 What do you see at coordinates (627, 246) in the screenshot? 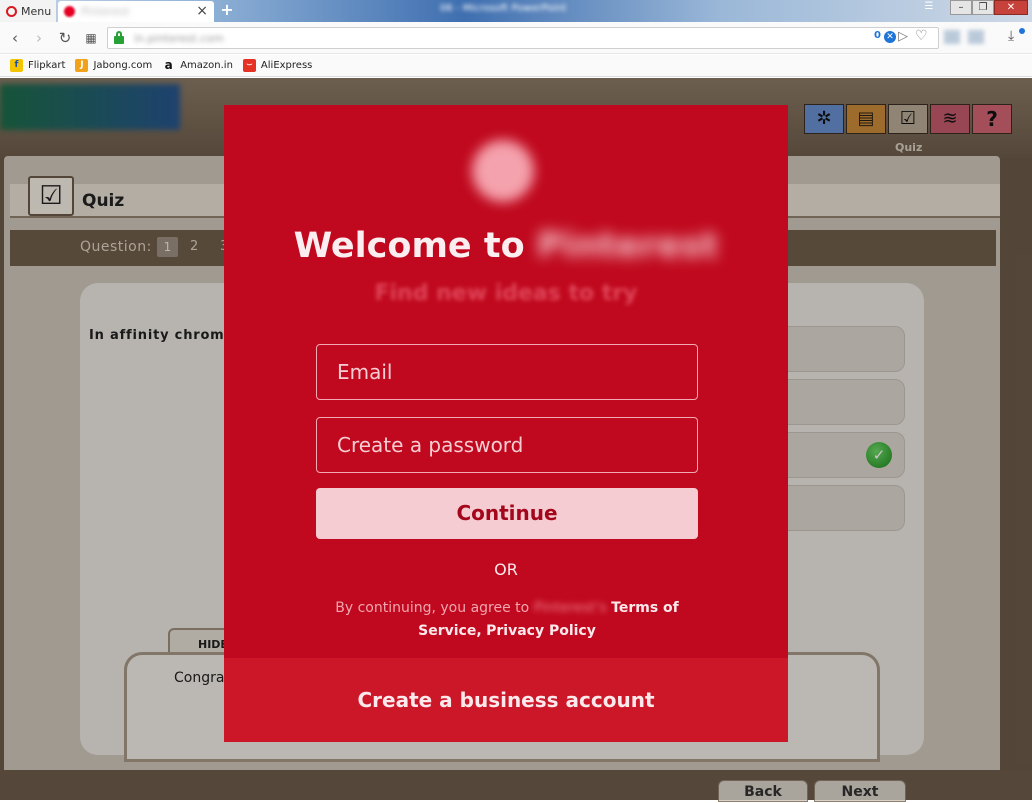
I see `welcome-brand: Pinterest` at bounding box center [627, 246].